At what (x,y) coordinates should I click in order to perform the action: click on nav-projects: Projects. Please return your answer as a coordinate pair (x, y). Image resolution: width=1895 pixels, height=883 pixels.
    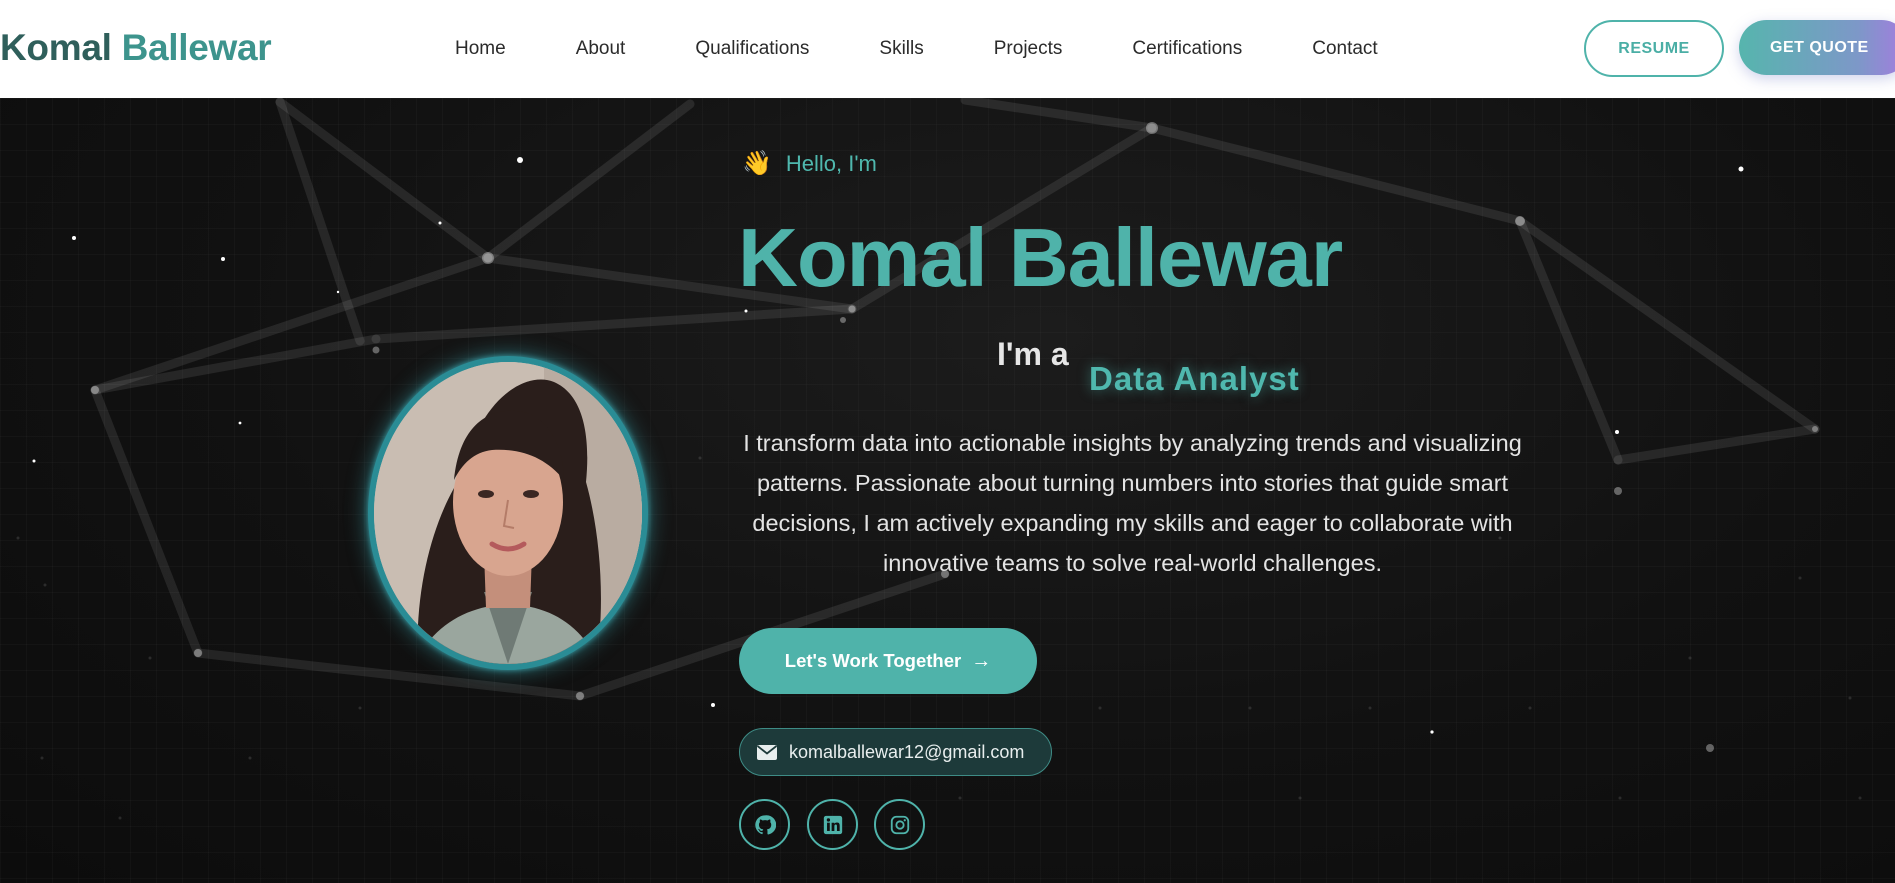
    Looking at the image, I should click on (1028, 49).